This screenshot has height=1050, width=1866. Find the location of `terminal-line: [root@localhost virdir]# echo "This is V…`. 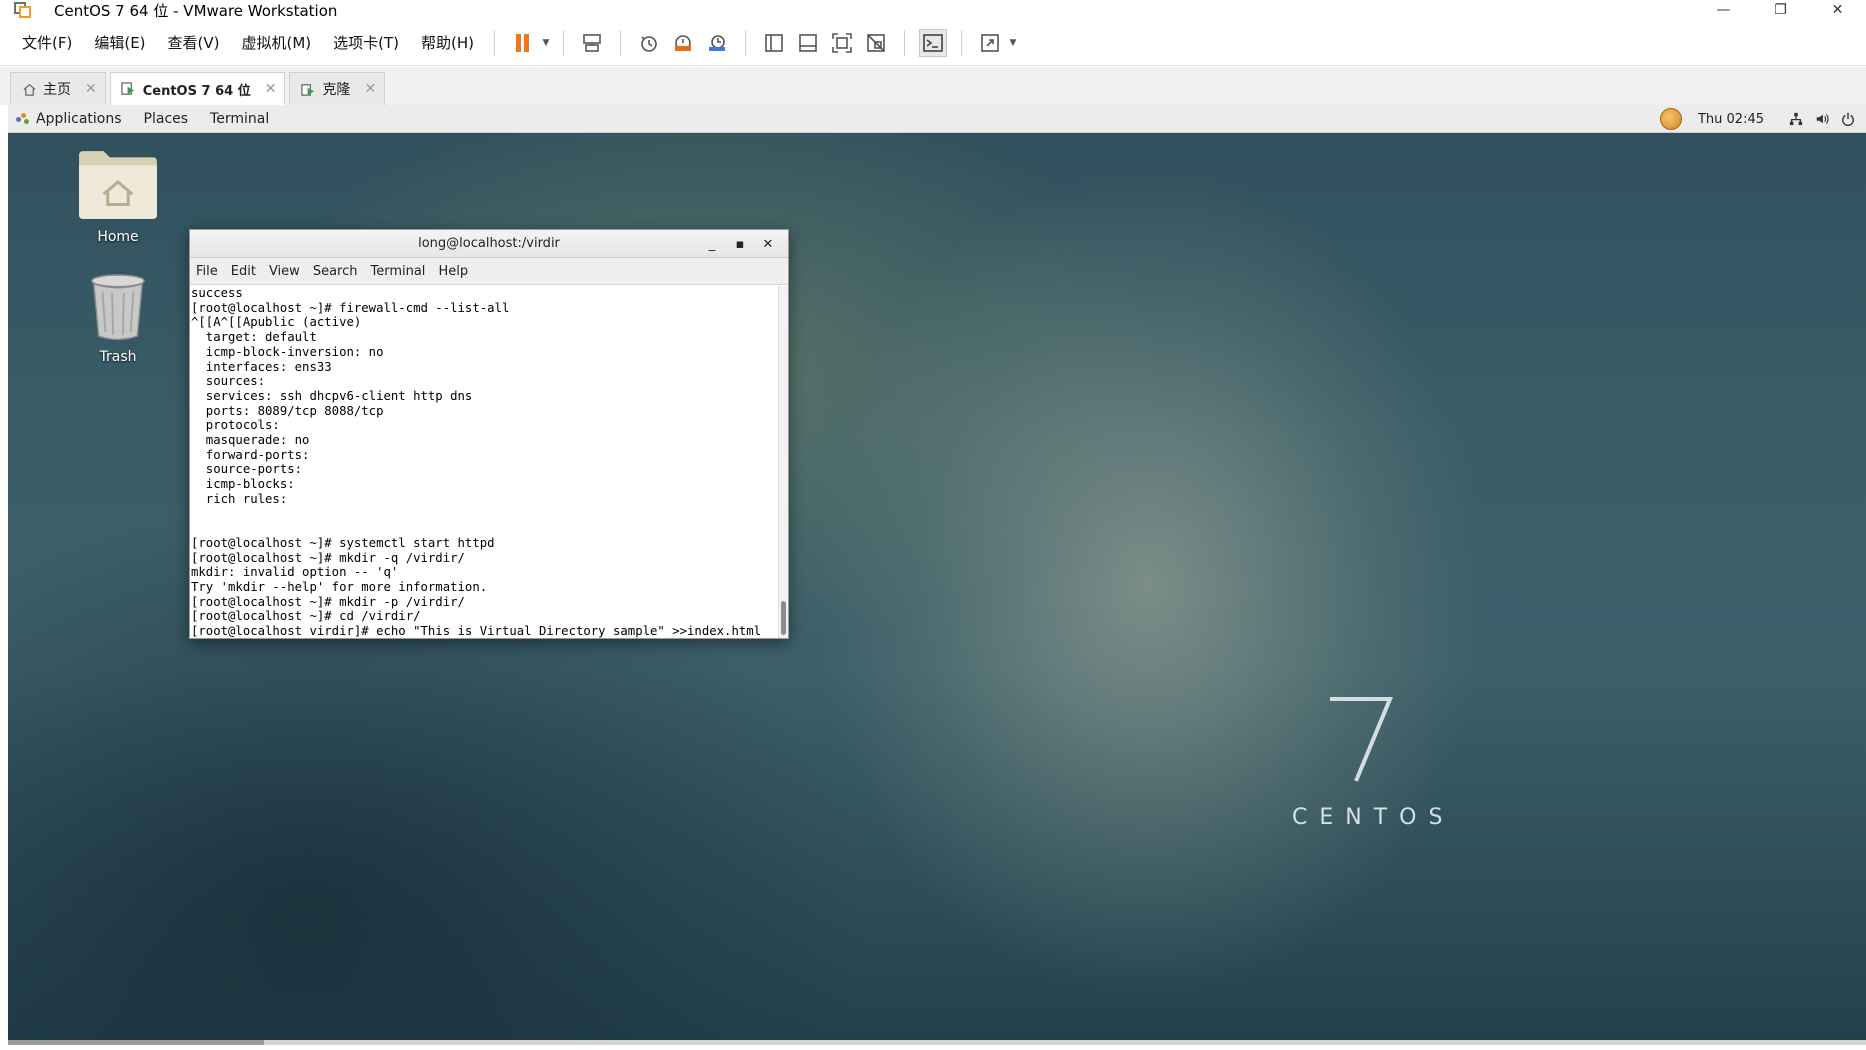

terminal-line: [root@localhost virdir]# echo "This is V… is located at coordinates (476, 631).